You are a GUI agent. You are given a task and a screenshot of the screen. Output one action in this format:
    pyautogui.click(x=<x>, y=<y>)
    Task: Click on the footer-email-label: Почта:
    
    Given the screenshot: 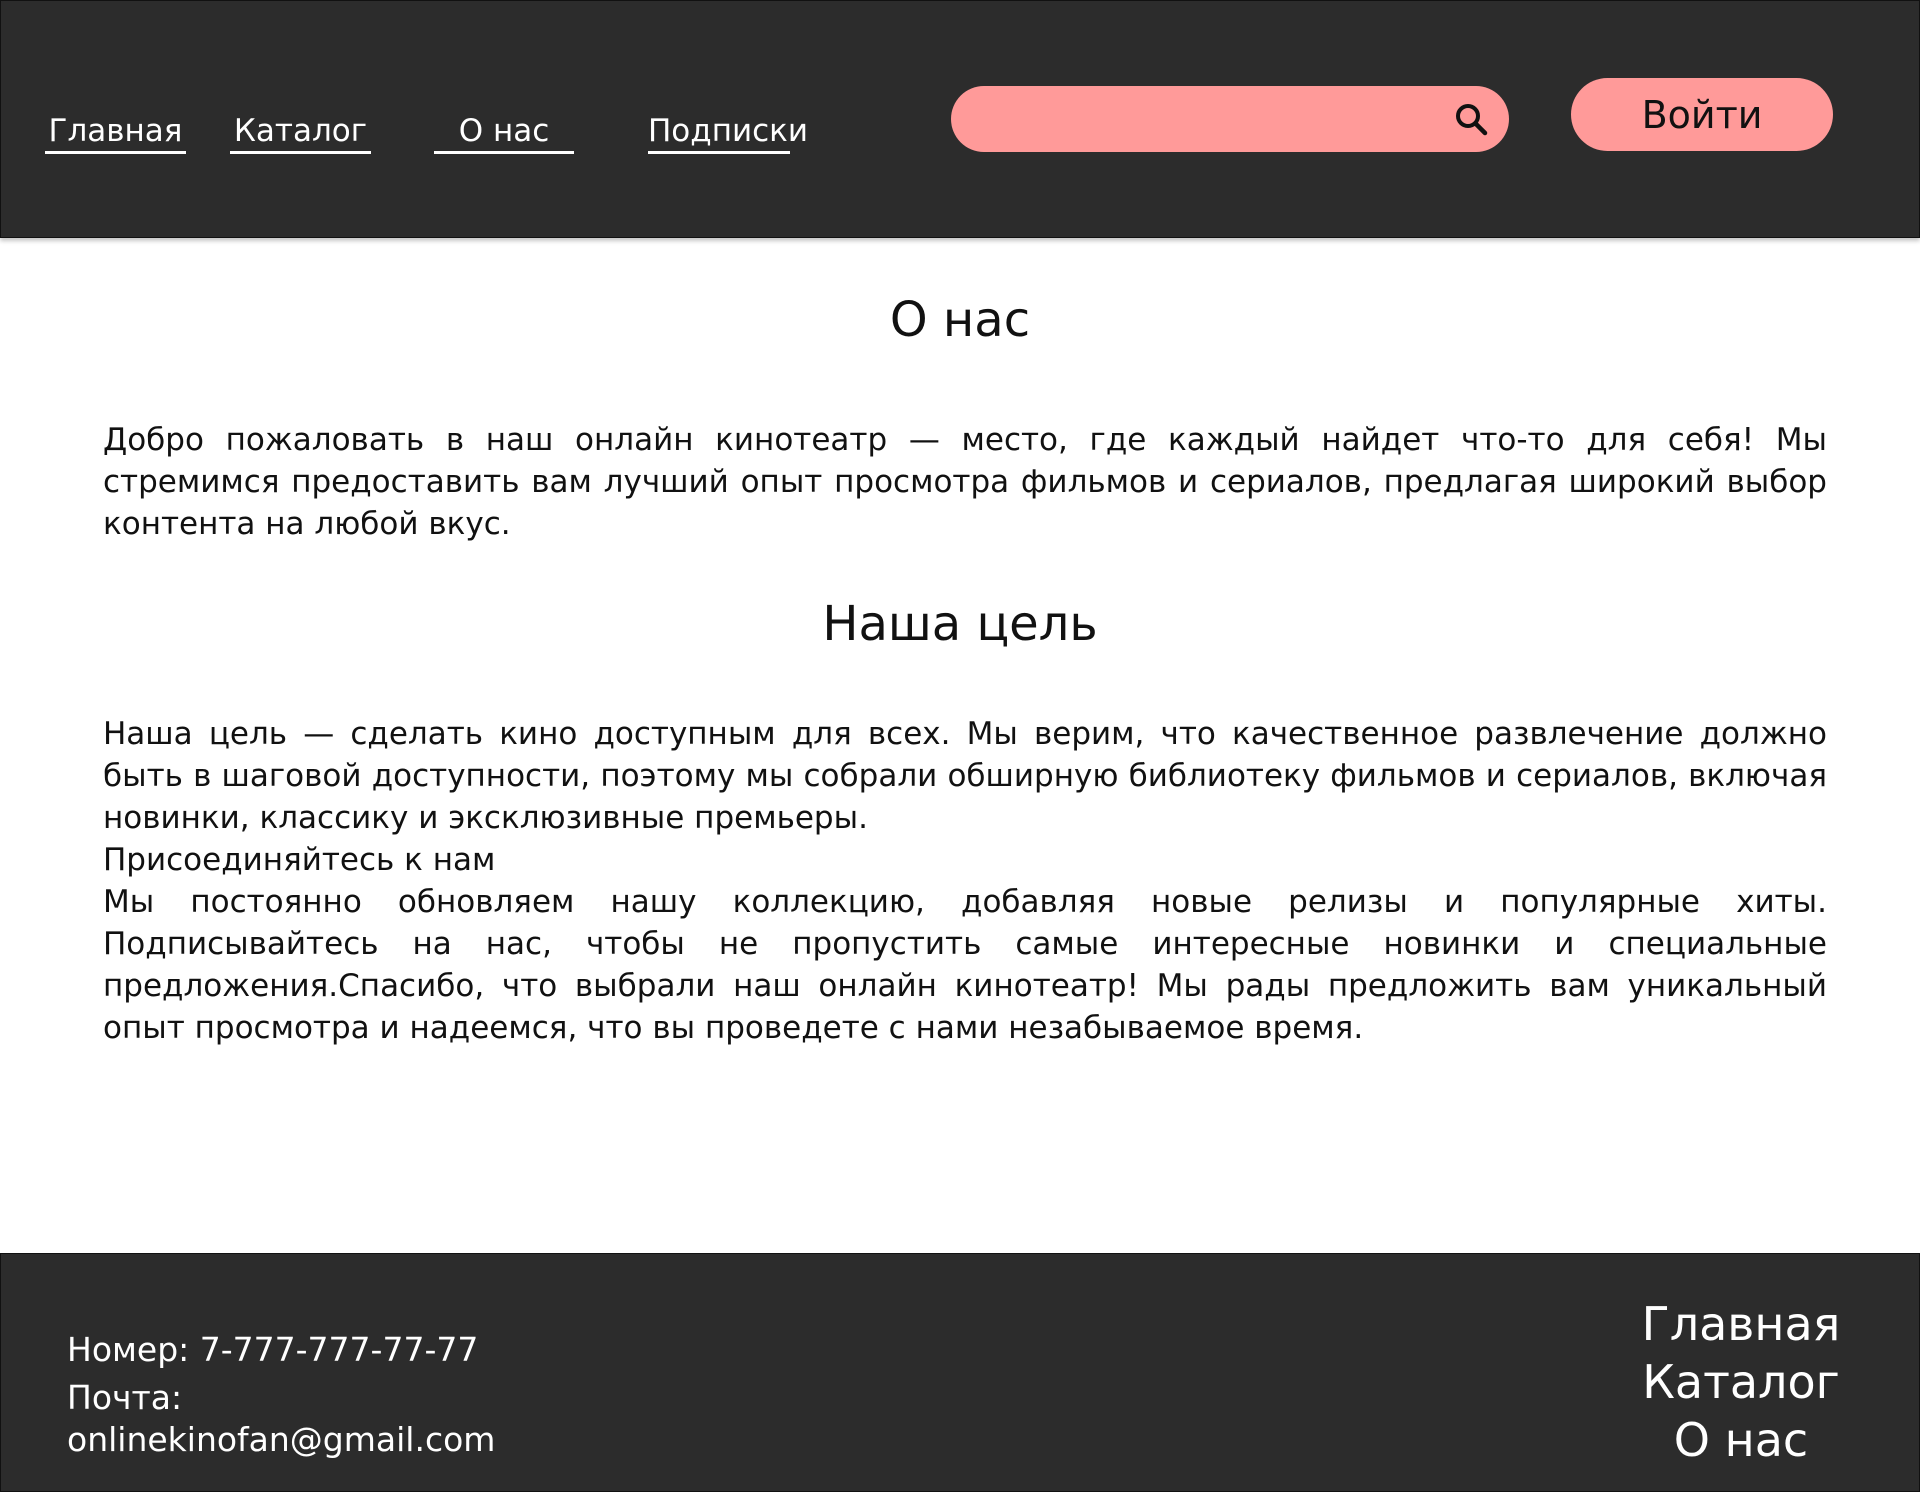 What is the action you would take?
    pyautogui.click(x=125, y=1397)
    